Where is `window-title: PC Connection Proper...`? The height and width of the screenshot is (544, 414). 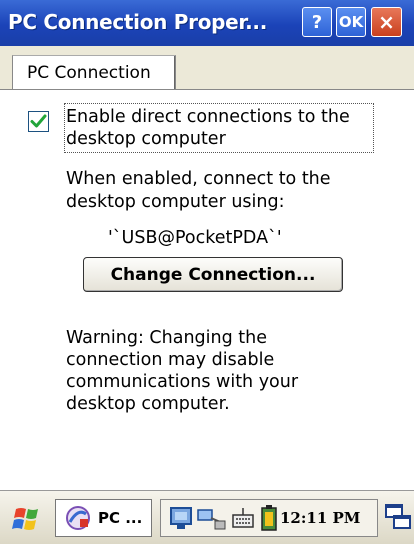
window-title: PC Connection Proper... is located at coordinates (138, 22).